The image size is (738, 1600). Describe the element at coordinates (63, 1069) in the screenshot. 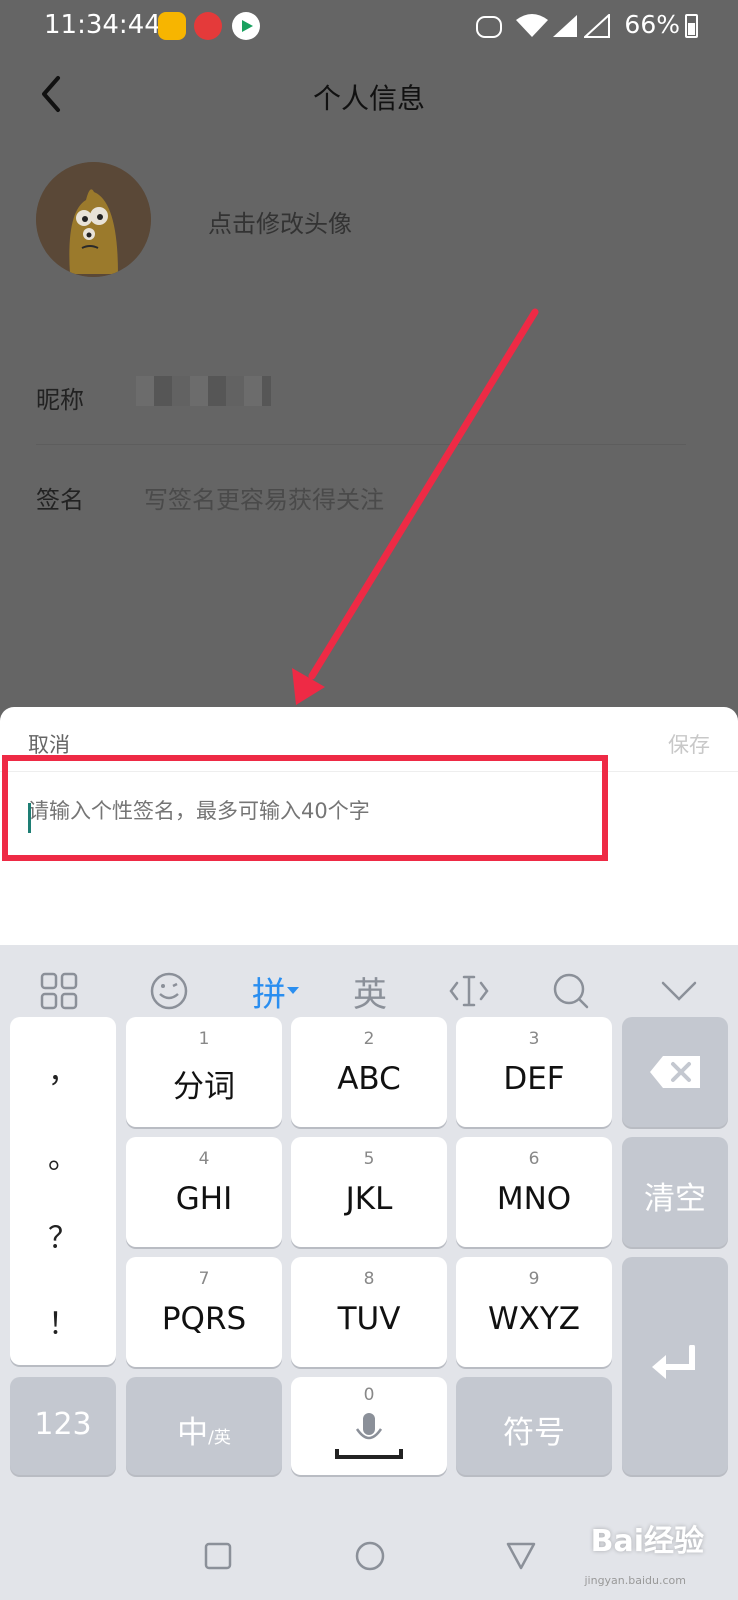

I see `punct-comma-key: ，` at that location.